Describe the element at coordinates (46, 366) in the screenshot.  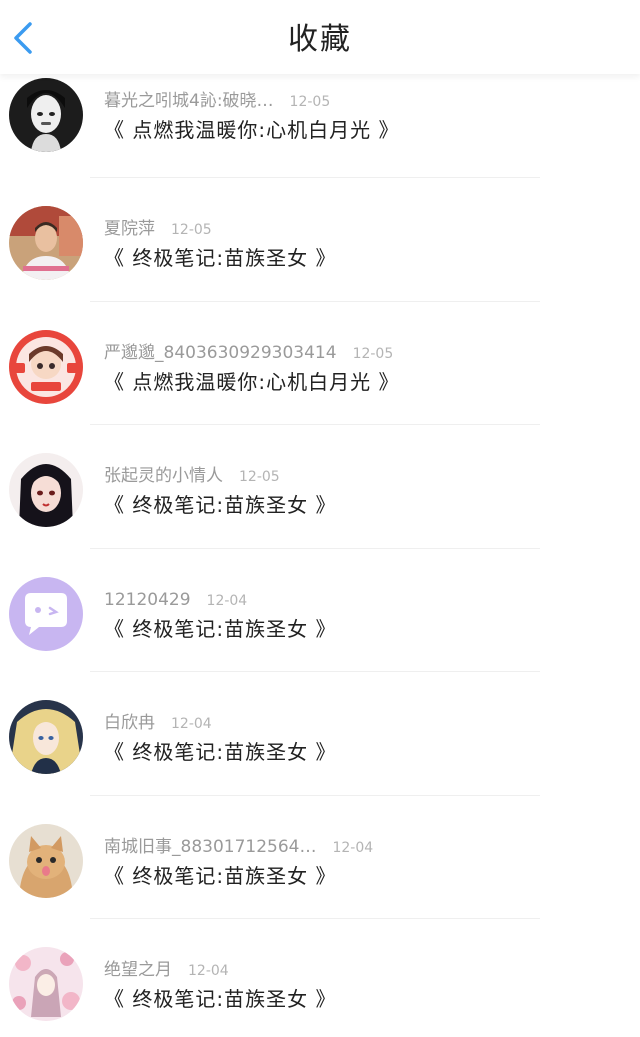
I see `avatar-cartoon-badge` at that location.